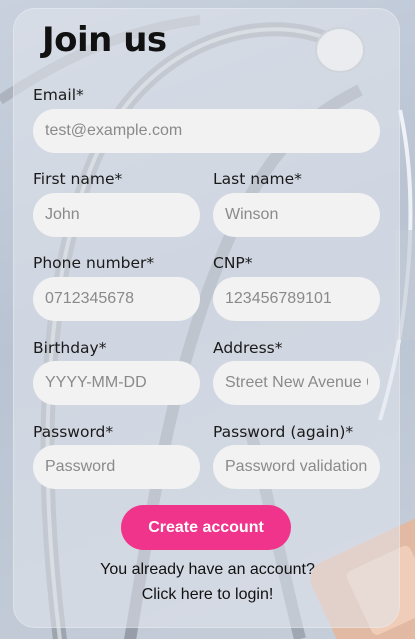 This screenshot has height=639, width=415. What do you see at coordinates (296, 299) in the screenshot?
I see `cnp-field` at bounding box center [296, 299].